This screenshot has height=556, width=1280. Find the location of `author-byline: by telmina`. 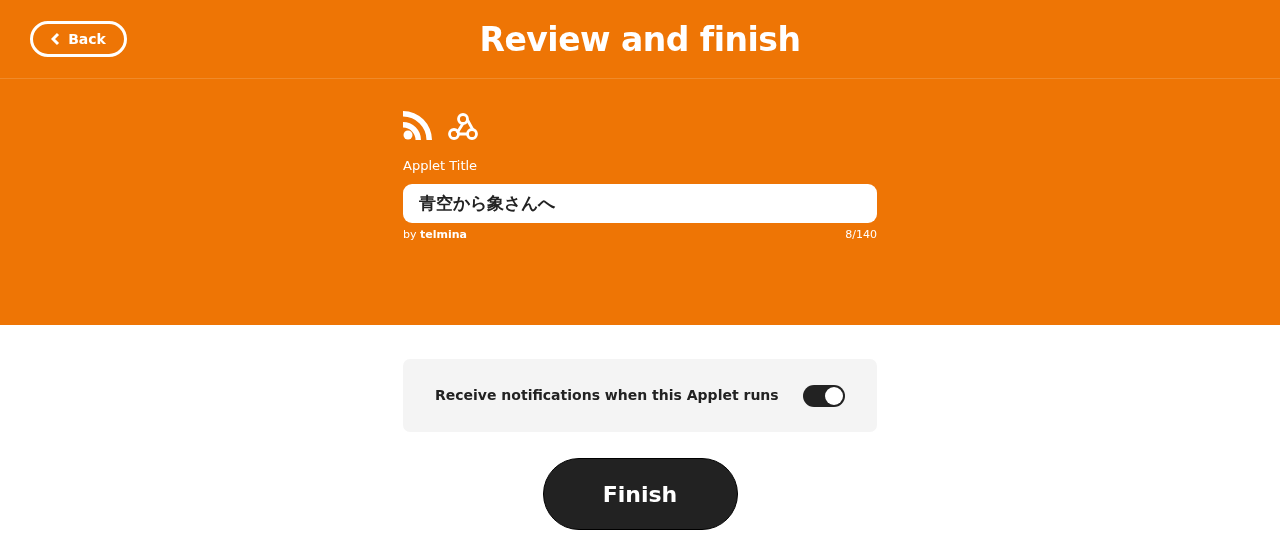

author-byline: by telmina is located at coordinates (435, 234).